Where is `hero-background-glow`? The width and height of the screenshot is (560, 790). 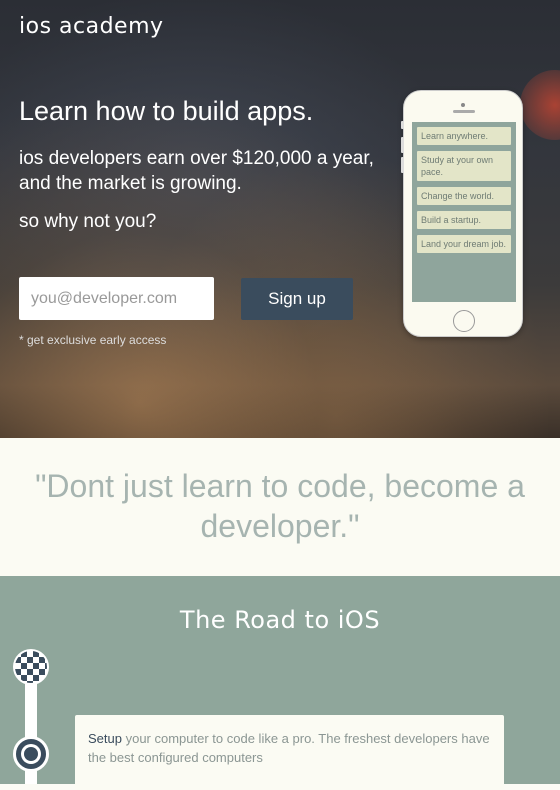
hero-background-glow is located at coordinates (540, 105).